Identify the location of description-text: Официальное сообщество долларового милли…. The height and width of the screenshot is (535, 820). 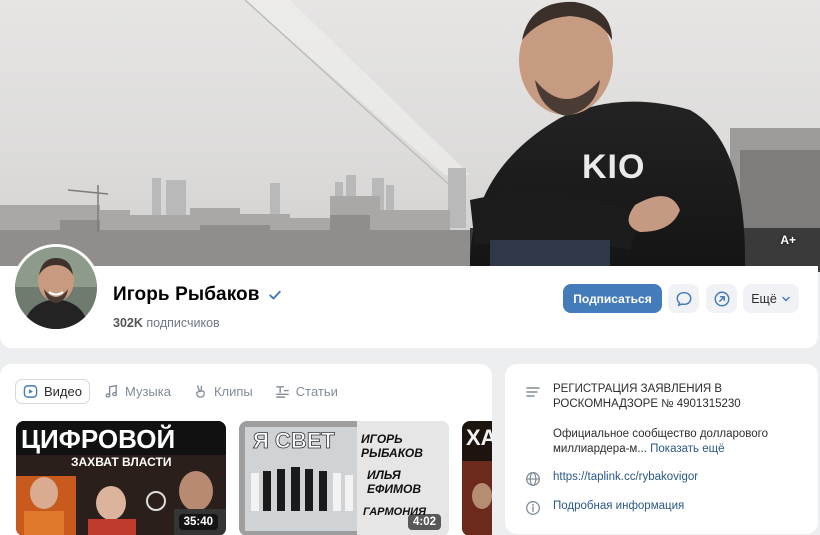
(669, 442).